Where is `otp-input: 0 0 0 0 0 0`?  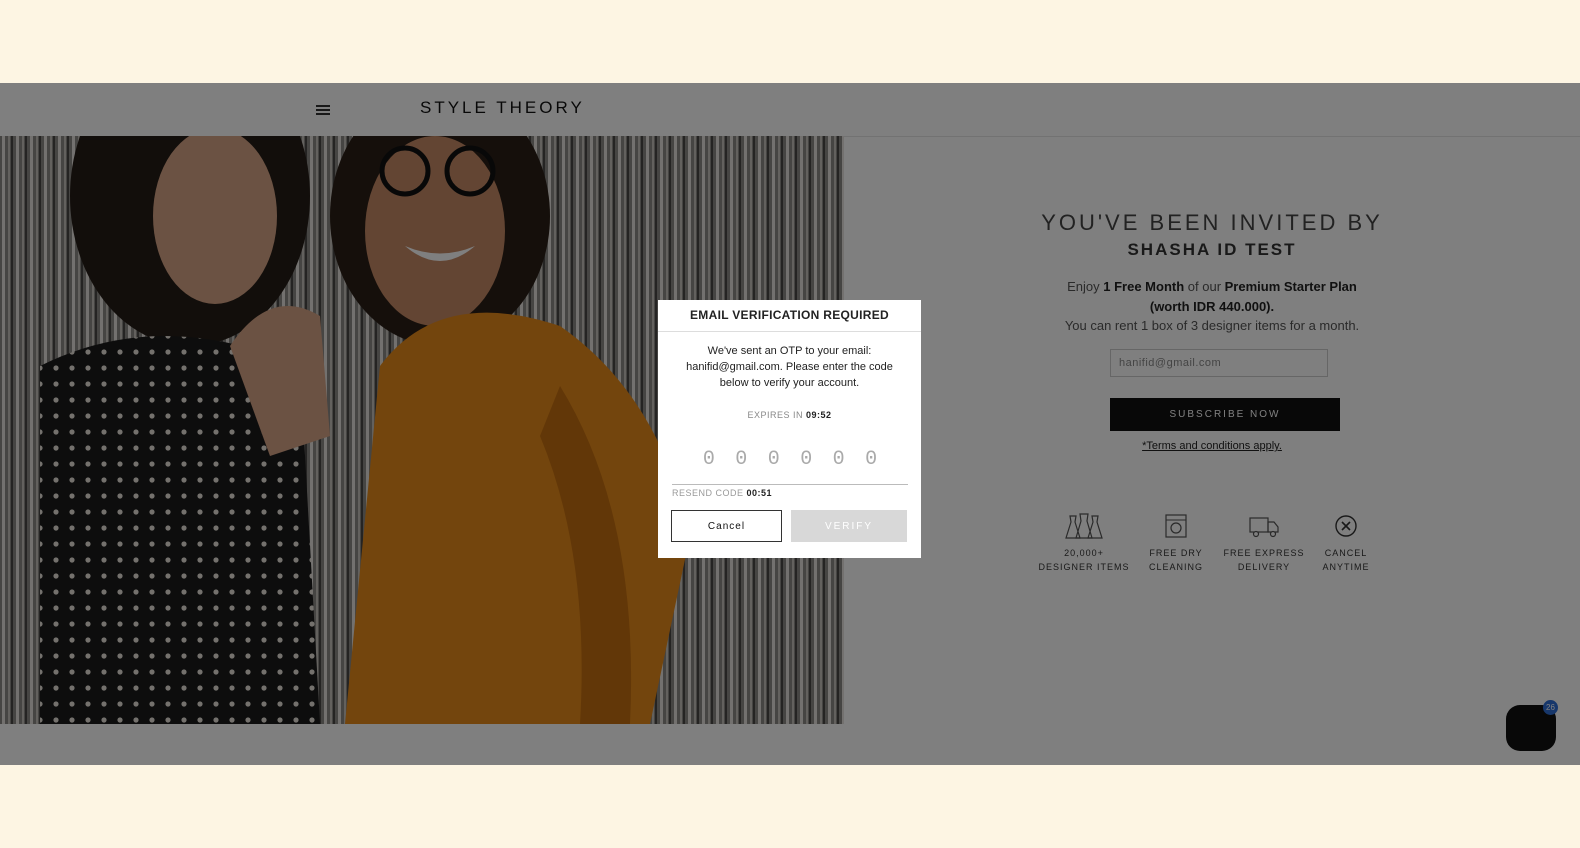 otp-input: 0 0 0 0 0 0 is located at coordinates (790, 466).